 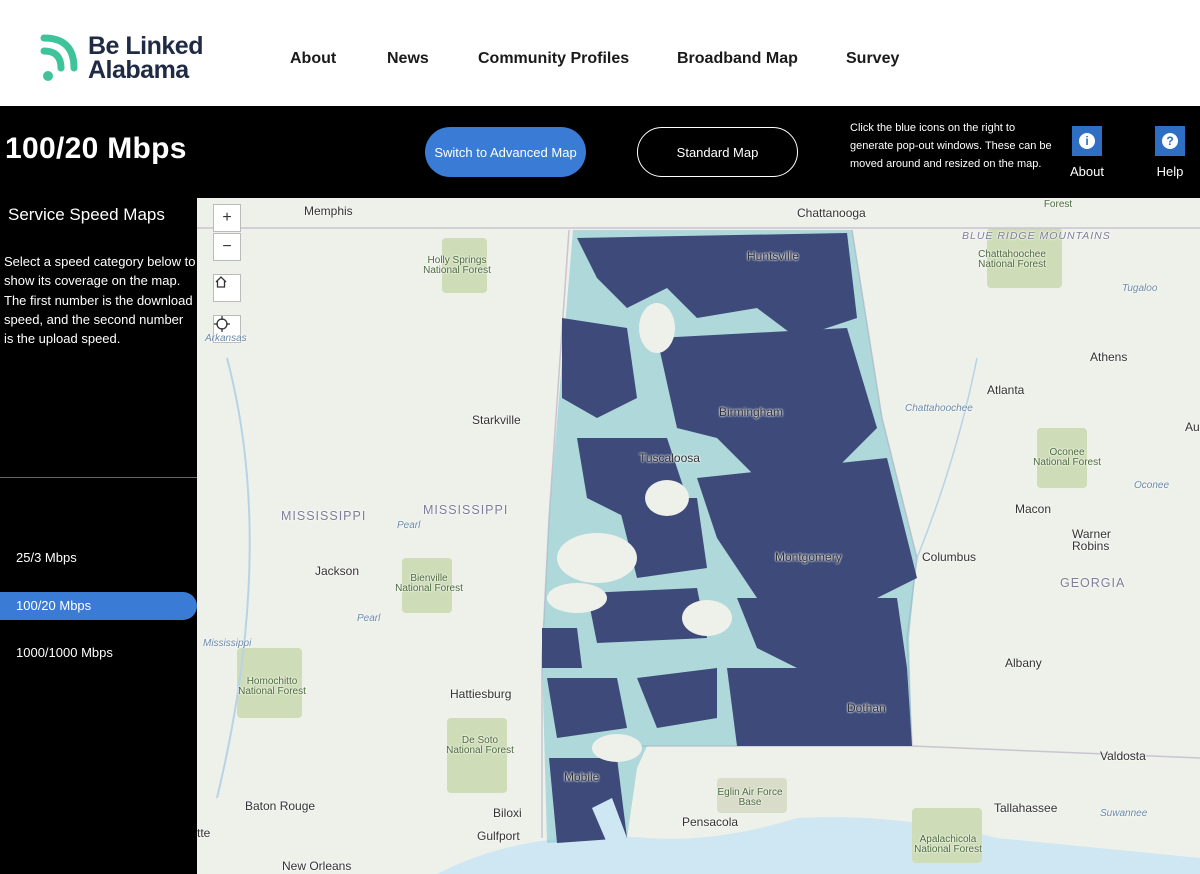 I want to click on park-label: Bienville National Forest, so click(x=429, y=583).